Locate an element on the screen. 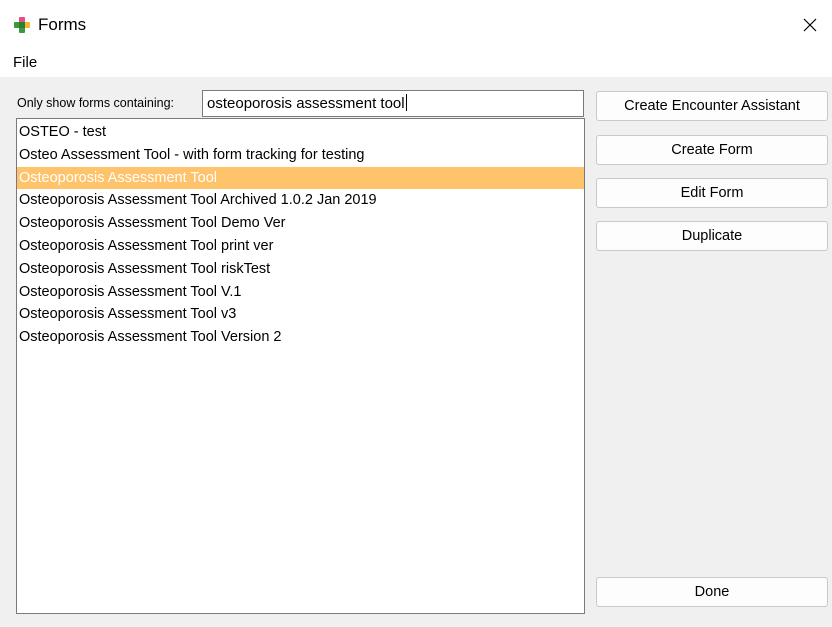 The height and width of the screenshot is (627, 832). filter-label: Only show forms containing: is located at coordinates (96, 103).